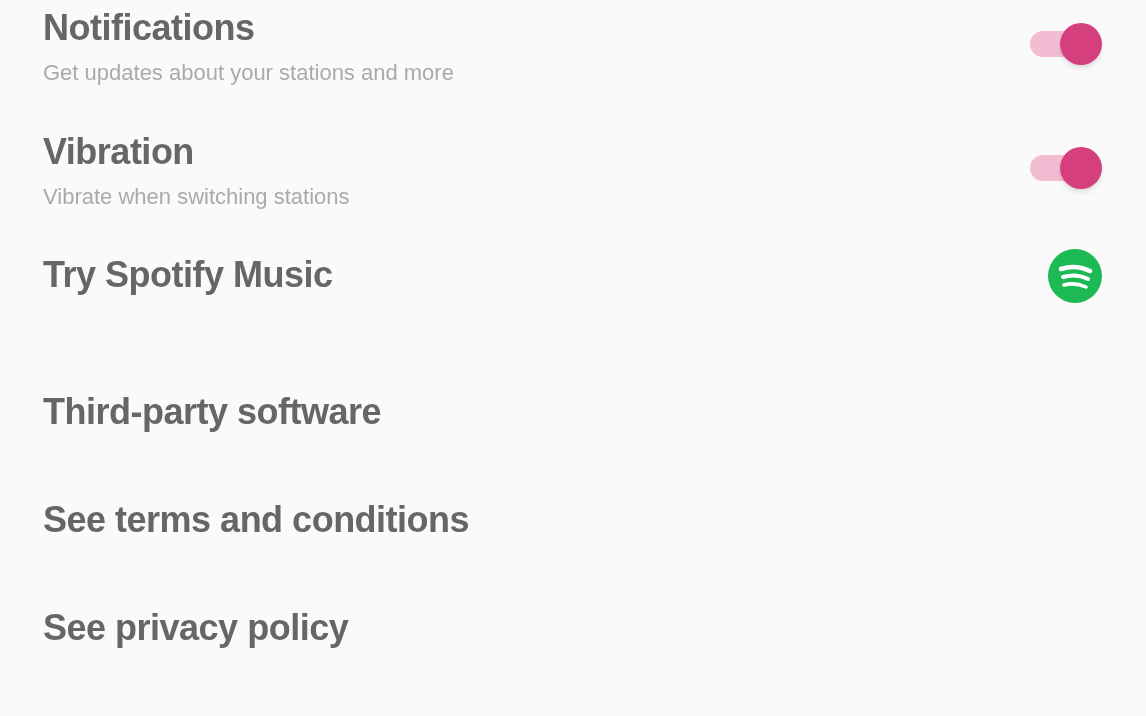 Image resolution: width=1146 pixels, height=716 pixels. What do you see at coordinates (196, 196) in the screenshot?
I see `setting-description: Vibrate when switching stations` at bounding box center [196, 196].